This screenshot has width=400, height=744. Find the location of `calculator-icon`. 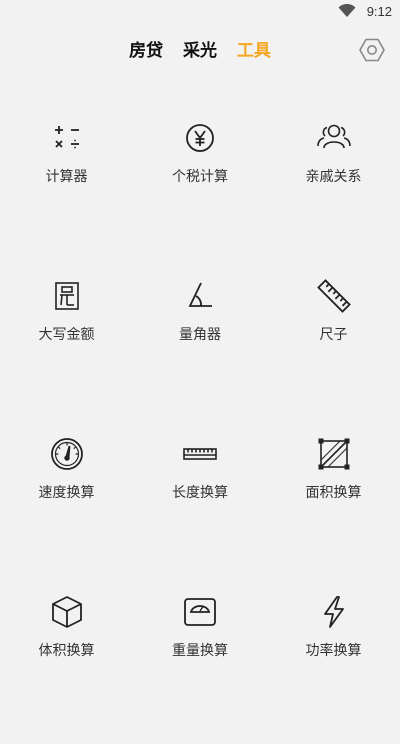

calculator-icon is located at coordinates (66, 137).